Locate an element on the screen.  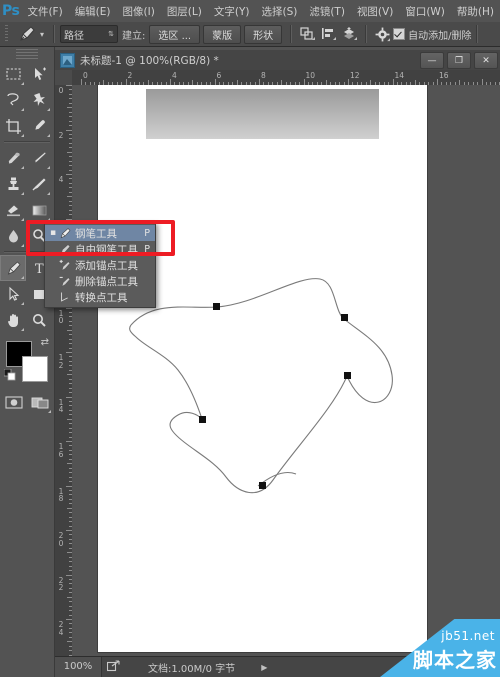
flyout-item-pen-tool: ▪ 钢笔工具 P is located at coordinates (100, 233).